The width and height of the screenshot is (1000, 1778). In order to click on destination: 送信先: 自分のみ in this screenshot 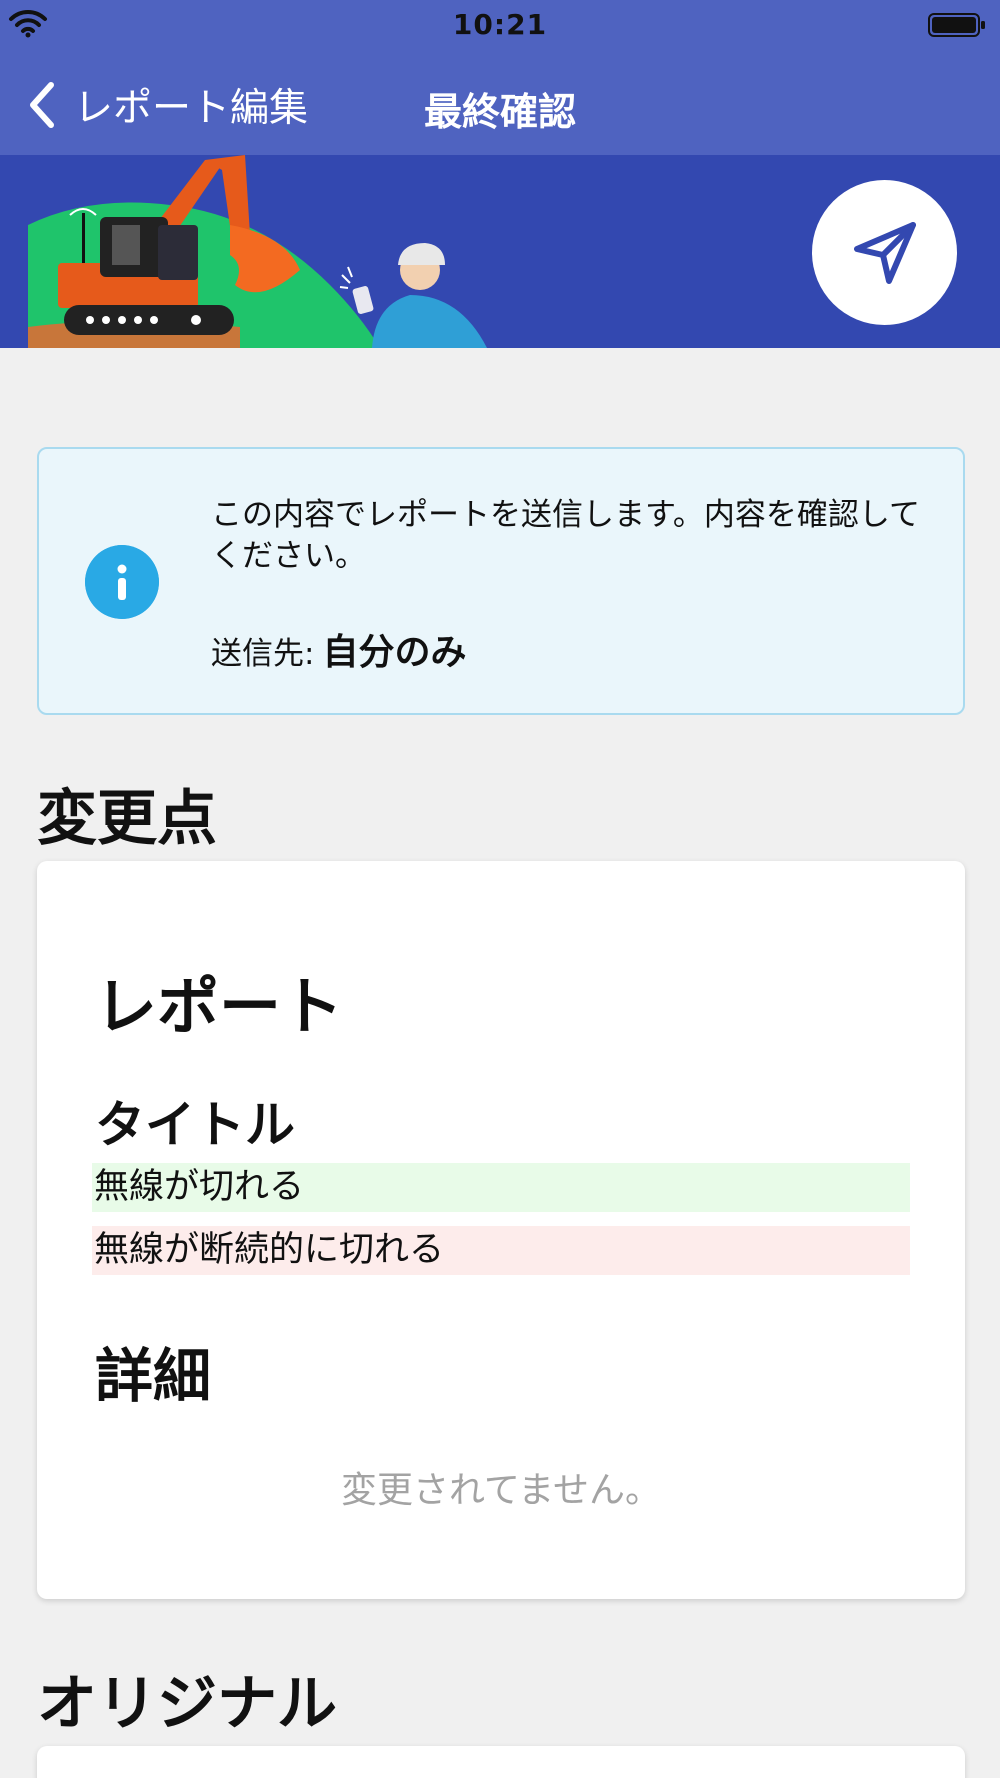, I will do `click(338, 649)`.